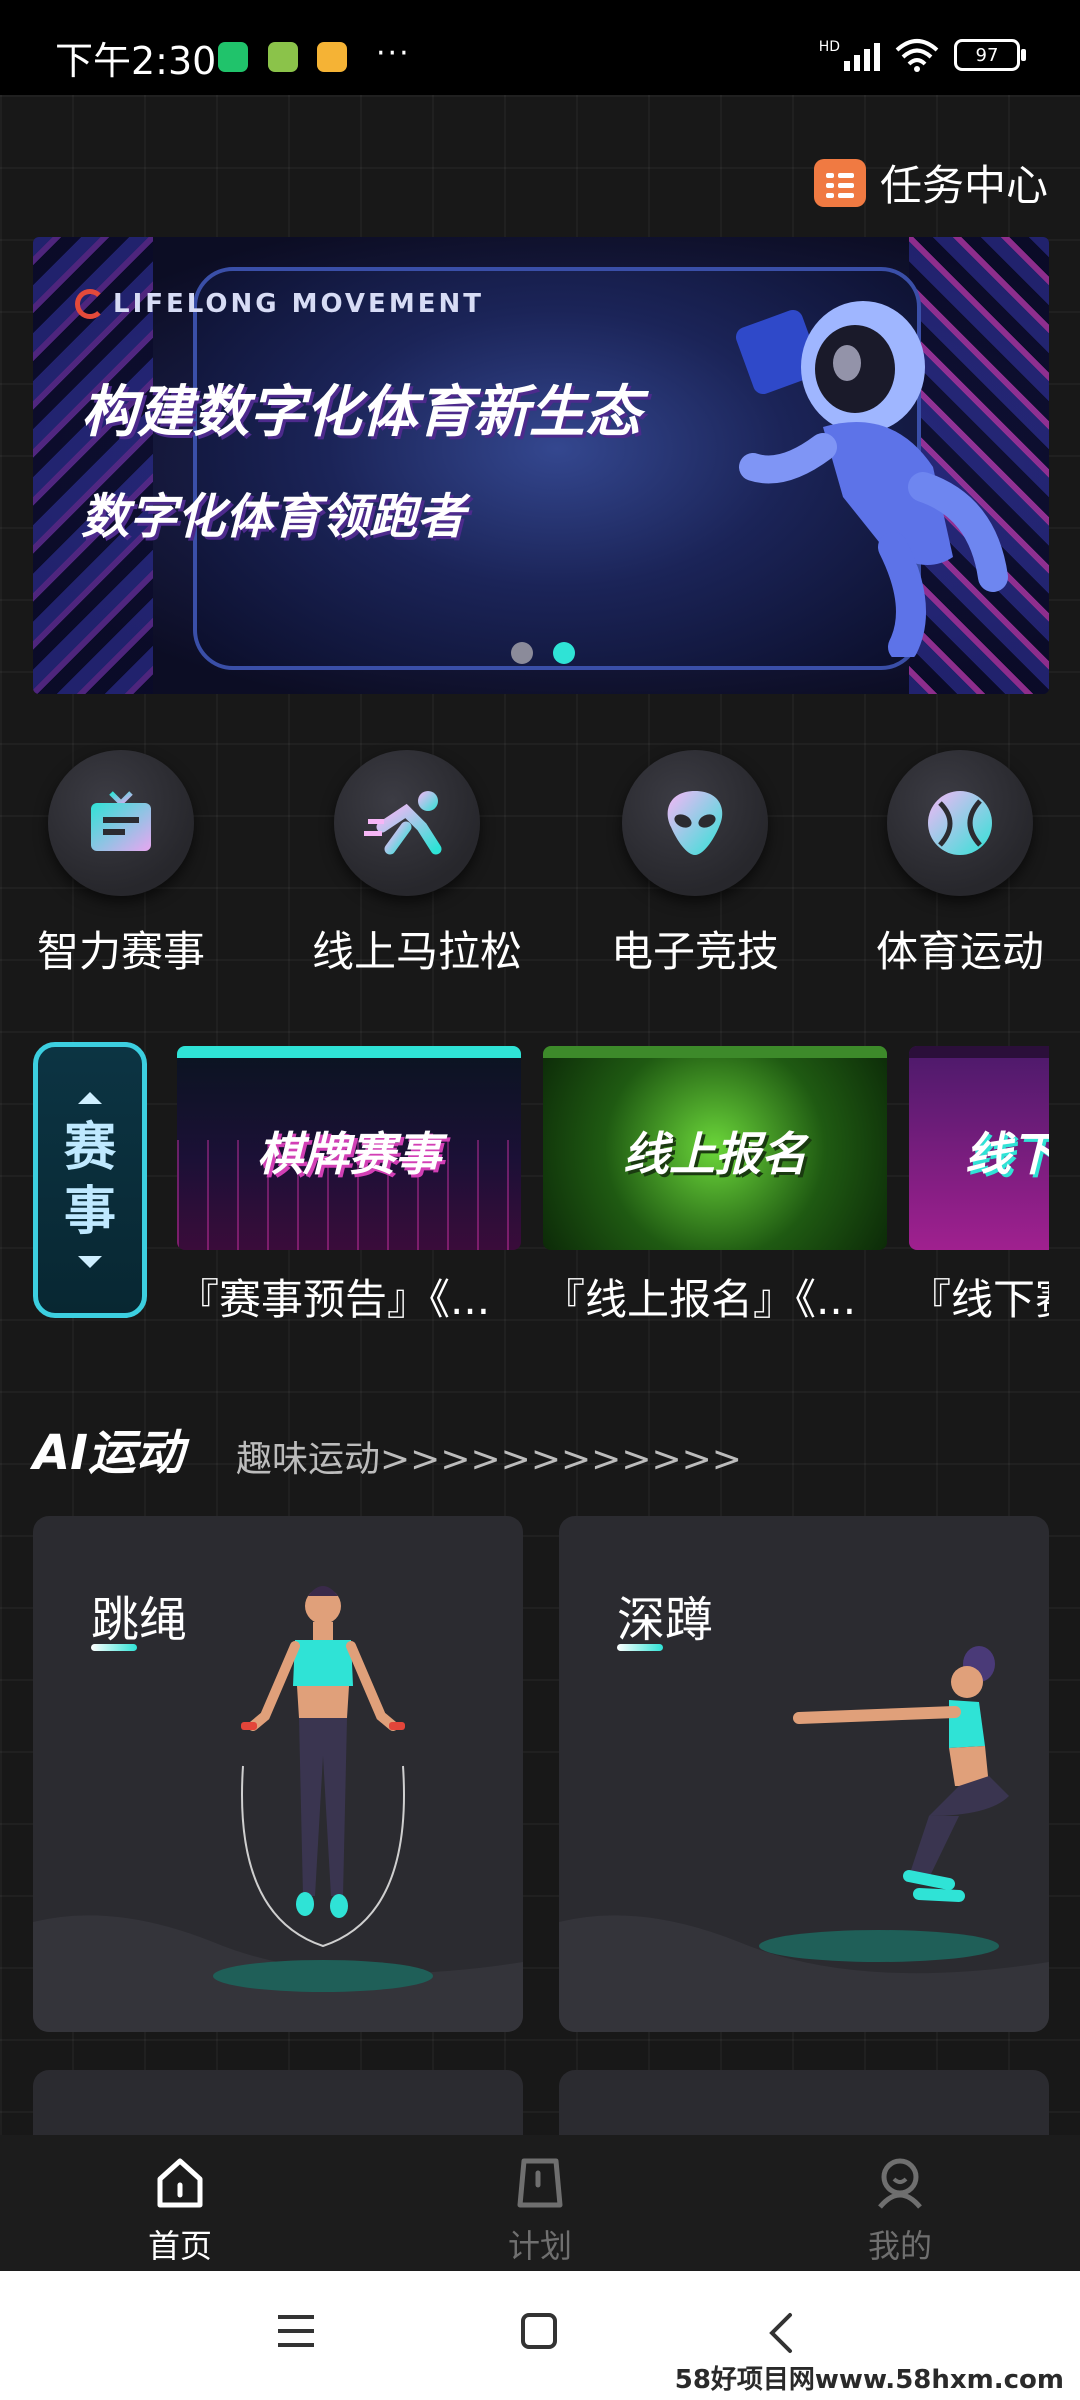  I want to click on banner-subtitle: 数字化体育领跑者, so click(273, 517).